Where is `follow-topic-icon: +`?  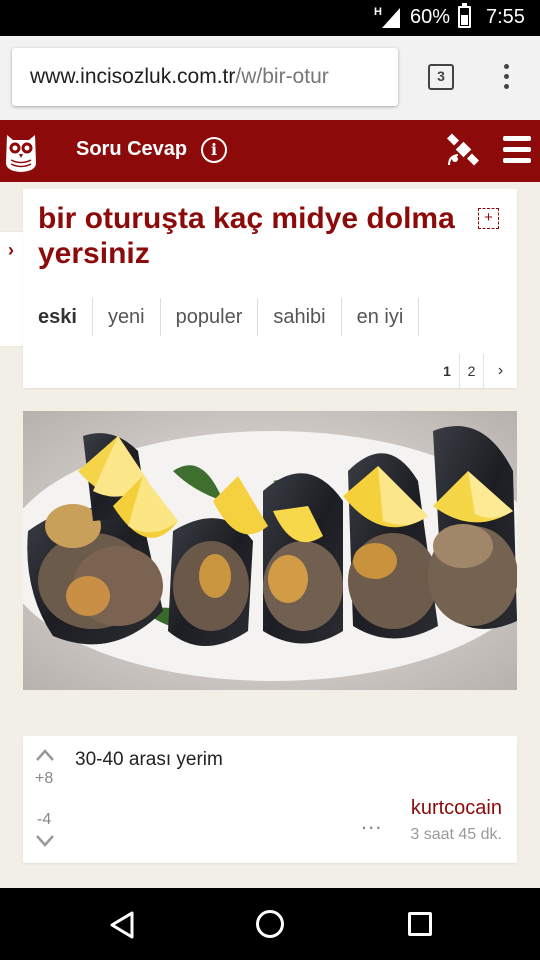
follow-topic-icon: + is located at coordinates (488, 218).